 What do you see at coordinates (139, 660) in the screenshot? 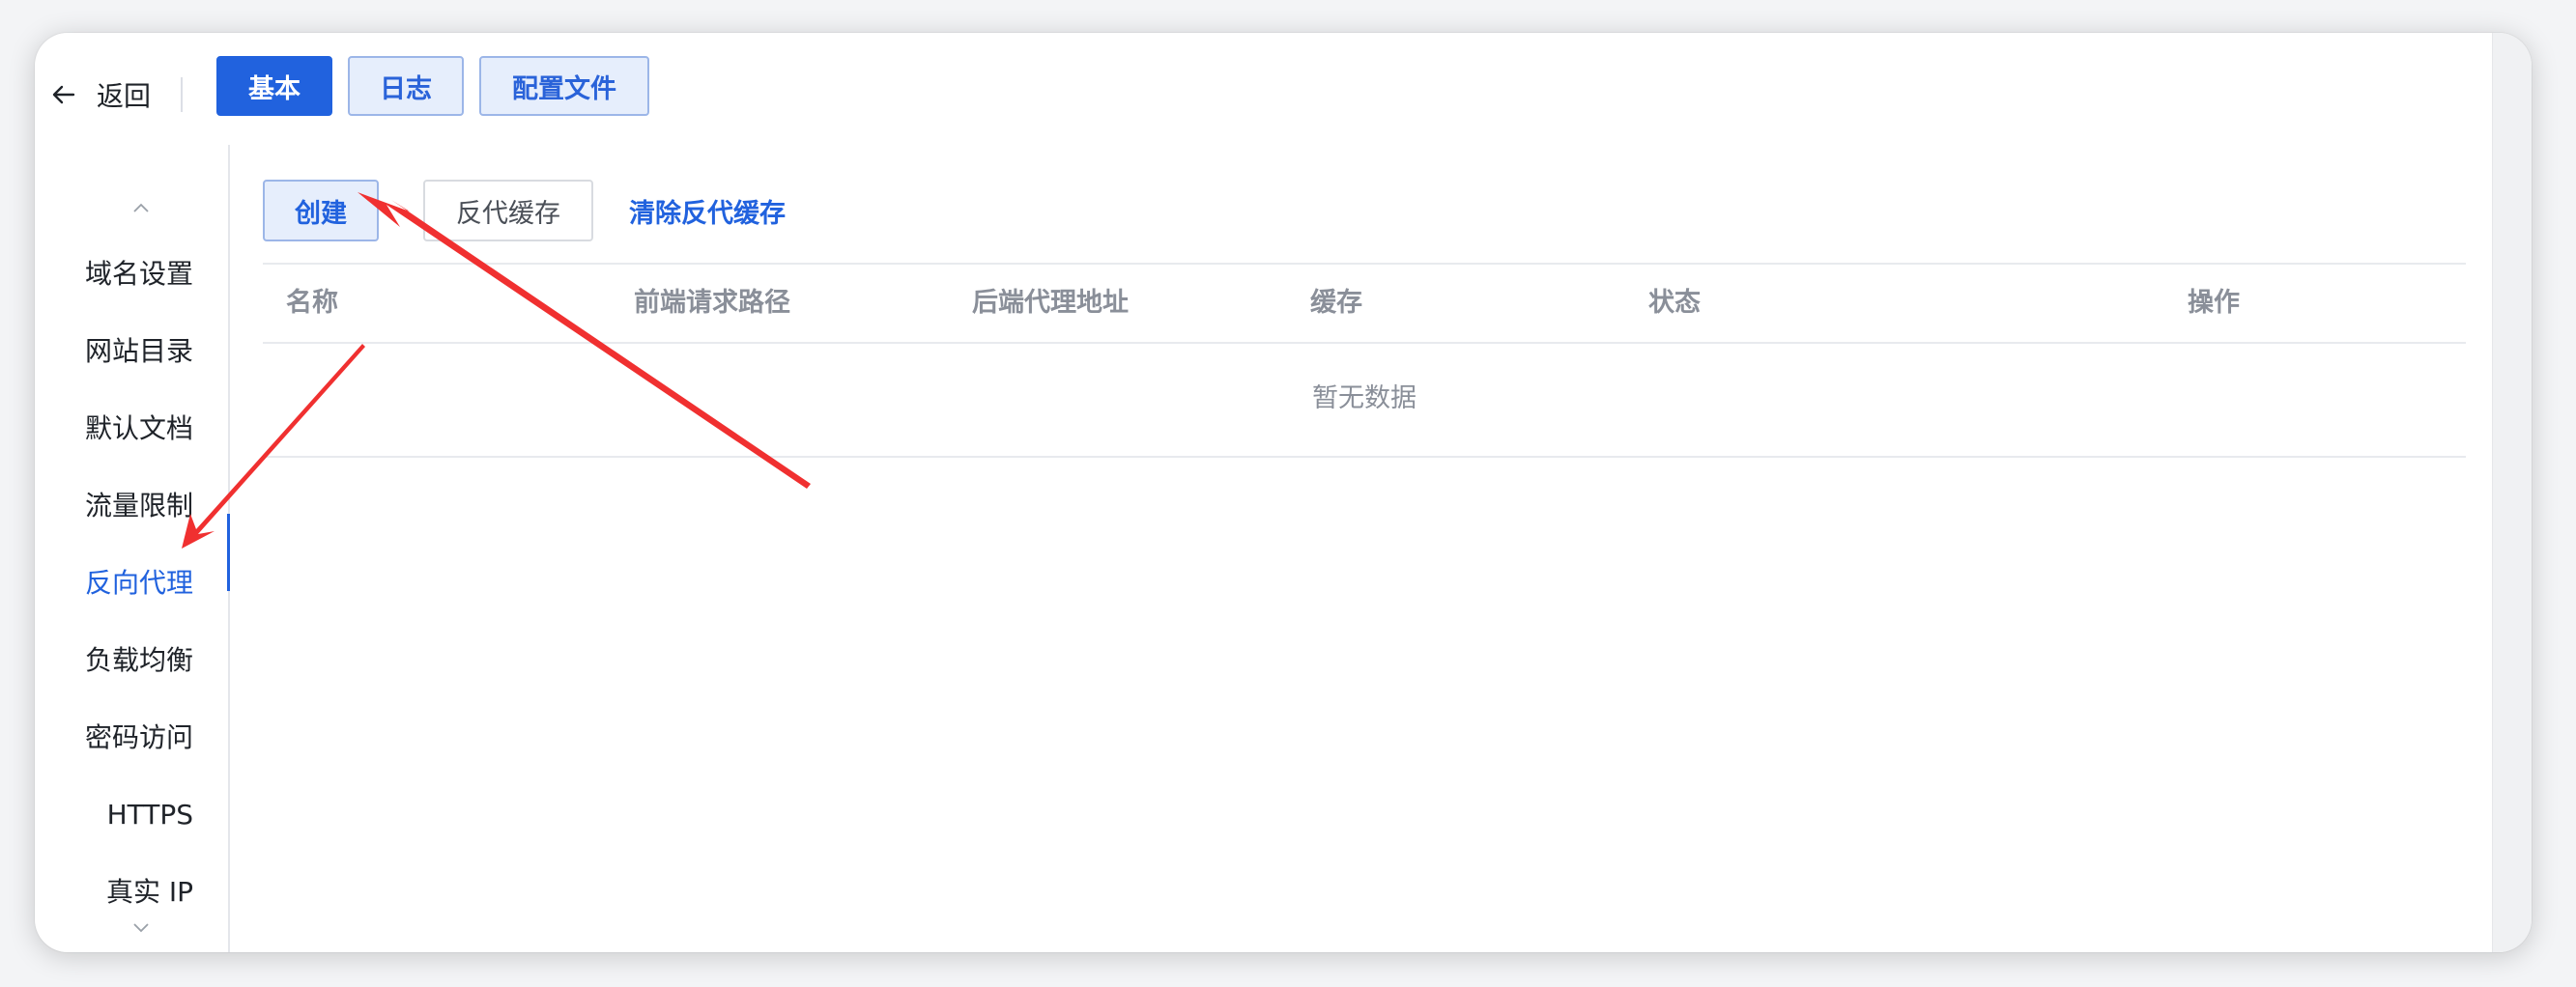
I see `sidebar-item-load-balance: 负载均衡` at bounding box center [139, 660].